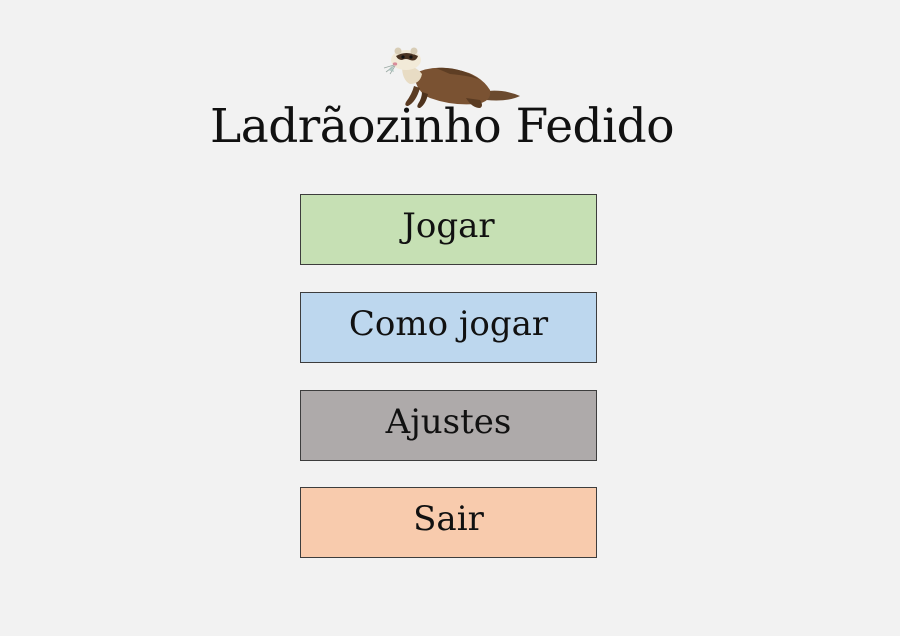  What do you see at coordinates (448, 323) in the screenshot?
I see `how-to-play-button-label: Como jogar` at bounding box center [448, 323].